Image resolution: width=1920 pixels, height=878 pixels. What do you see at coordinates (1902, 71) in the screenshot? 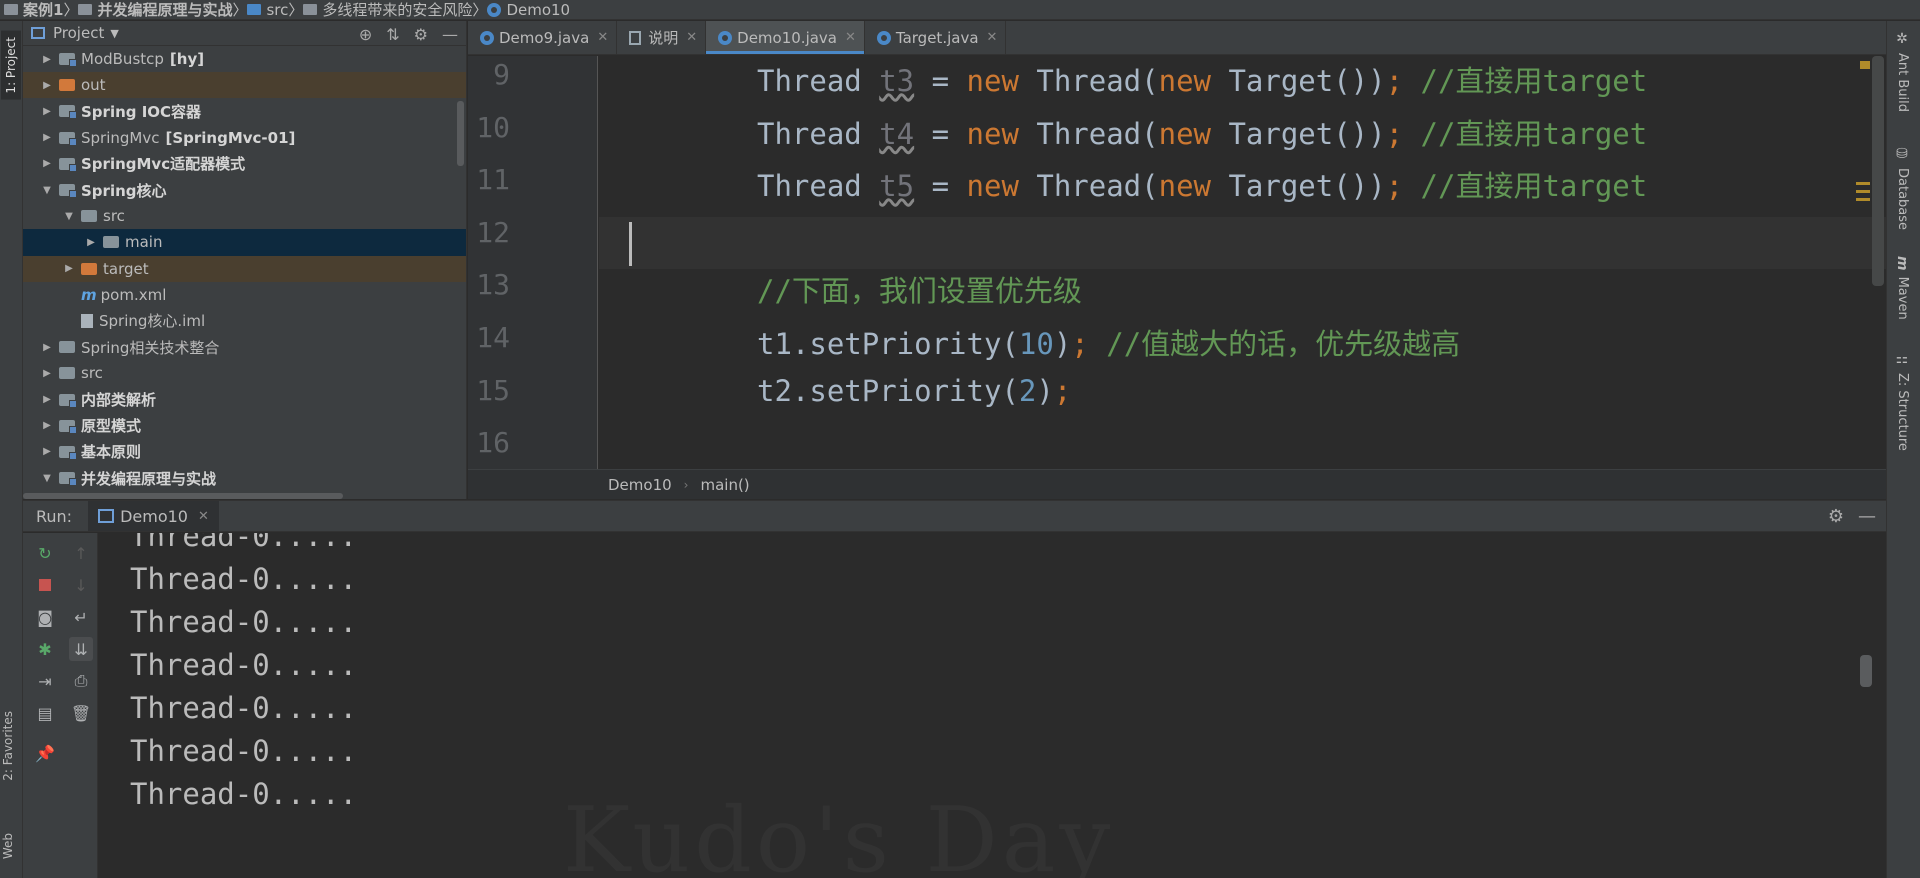
I see `tab-ant-build: ✲ Ant Build` at bounding box center [1902, 71].